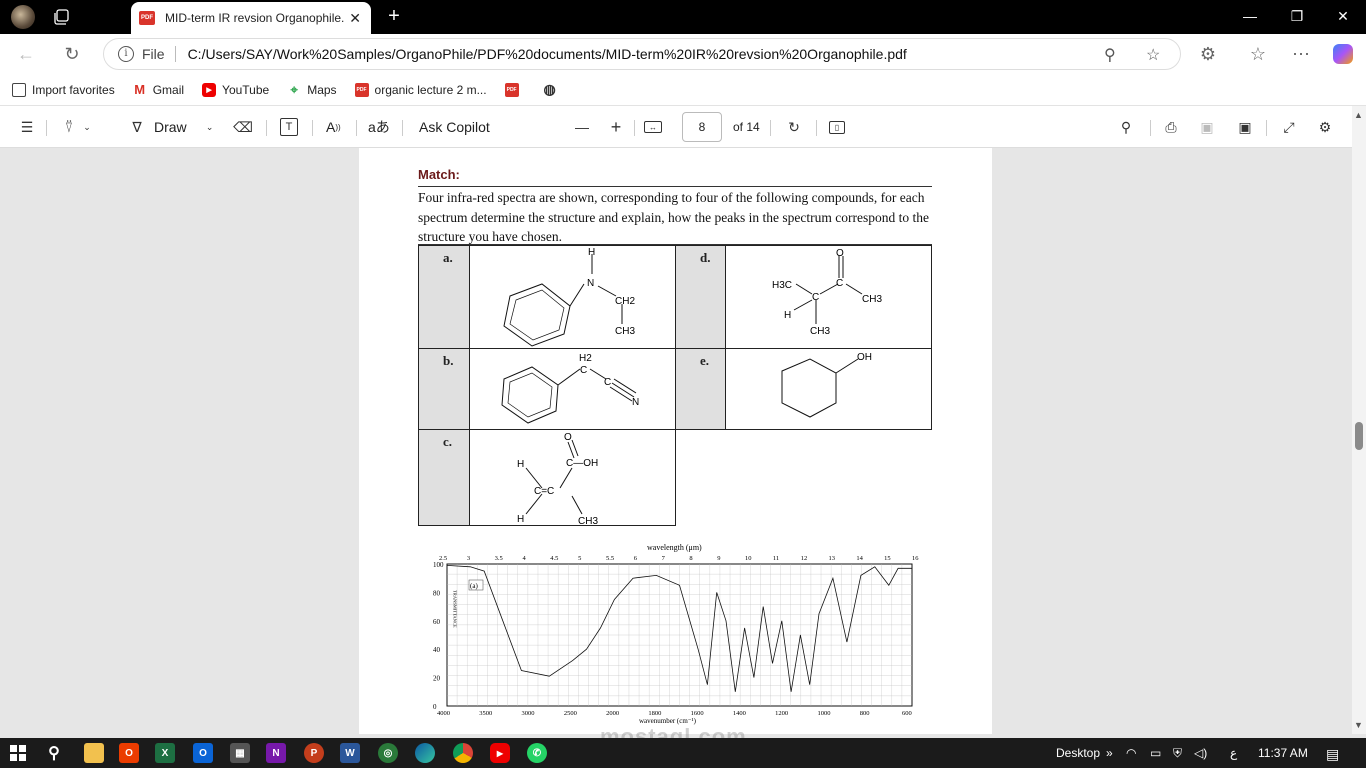  What do you see at coordinates (514, 89) in the screenshot?
I see `fav-pdf-shortcut: PDF` at bounding box center [514, 89].